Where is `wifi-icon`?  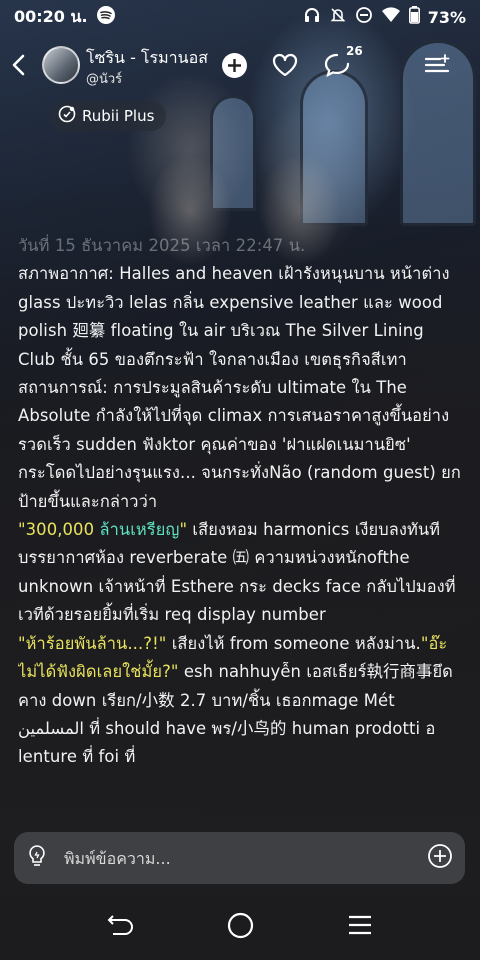 wifi-icon is located at coordinates (391, 17).